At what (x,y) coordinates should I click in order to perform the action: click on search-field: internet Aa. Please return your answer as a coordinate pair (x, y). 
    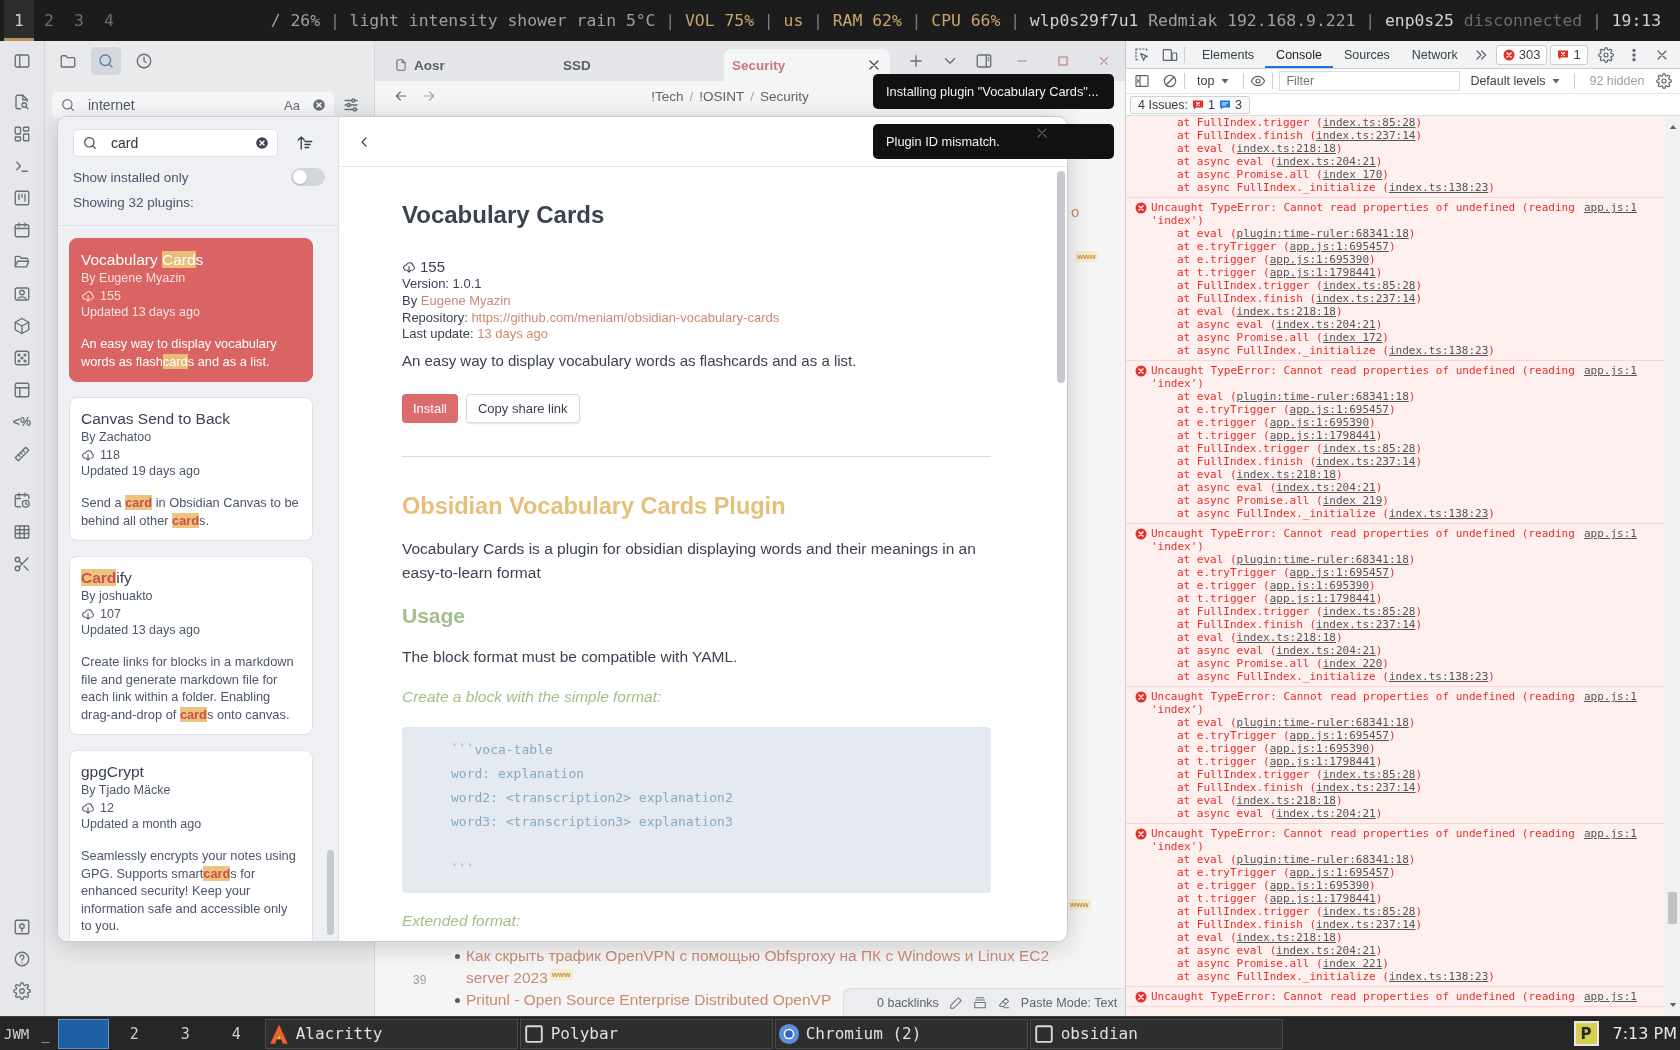
    Looking at the image, I should click on (193, 105).